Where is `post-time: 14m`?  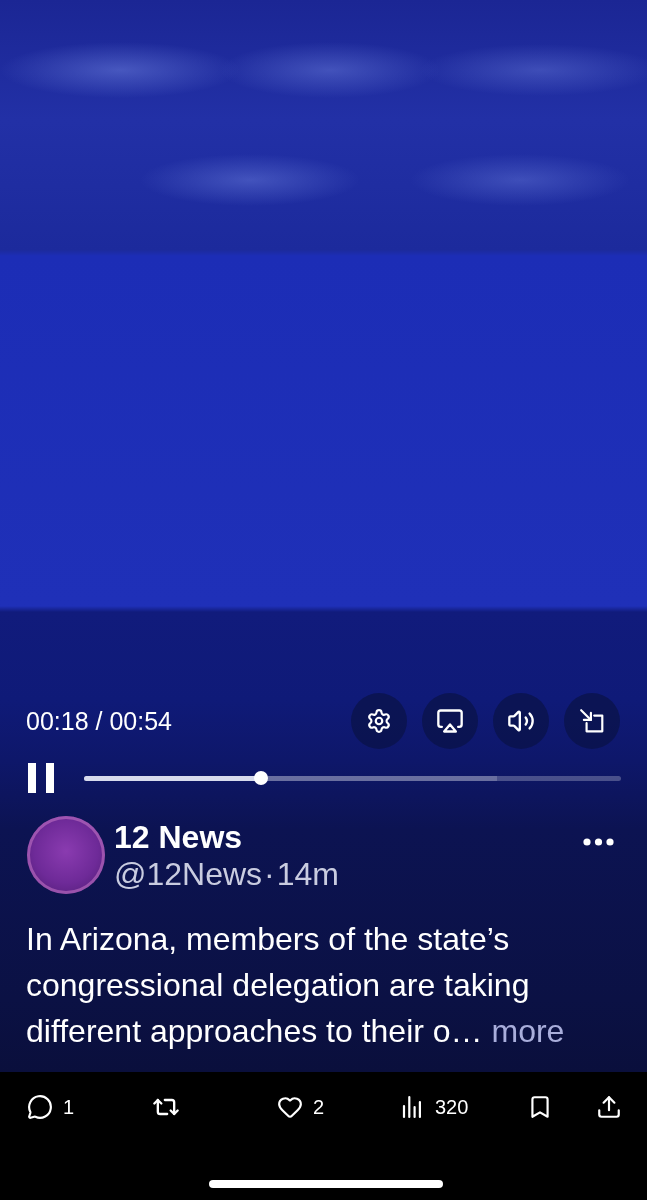 post-time: 14m is located at coordinates (307, 874).